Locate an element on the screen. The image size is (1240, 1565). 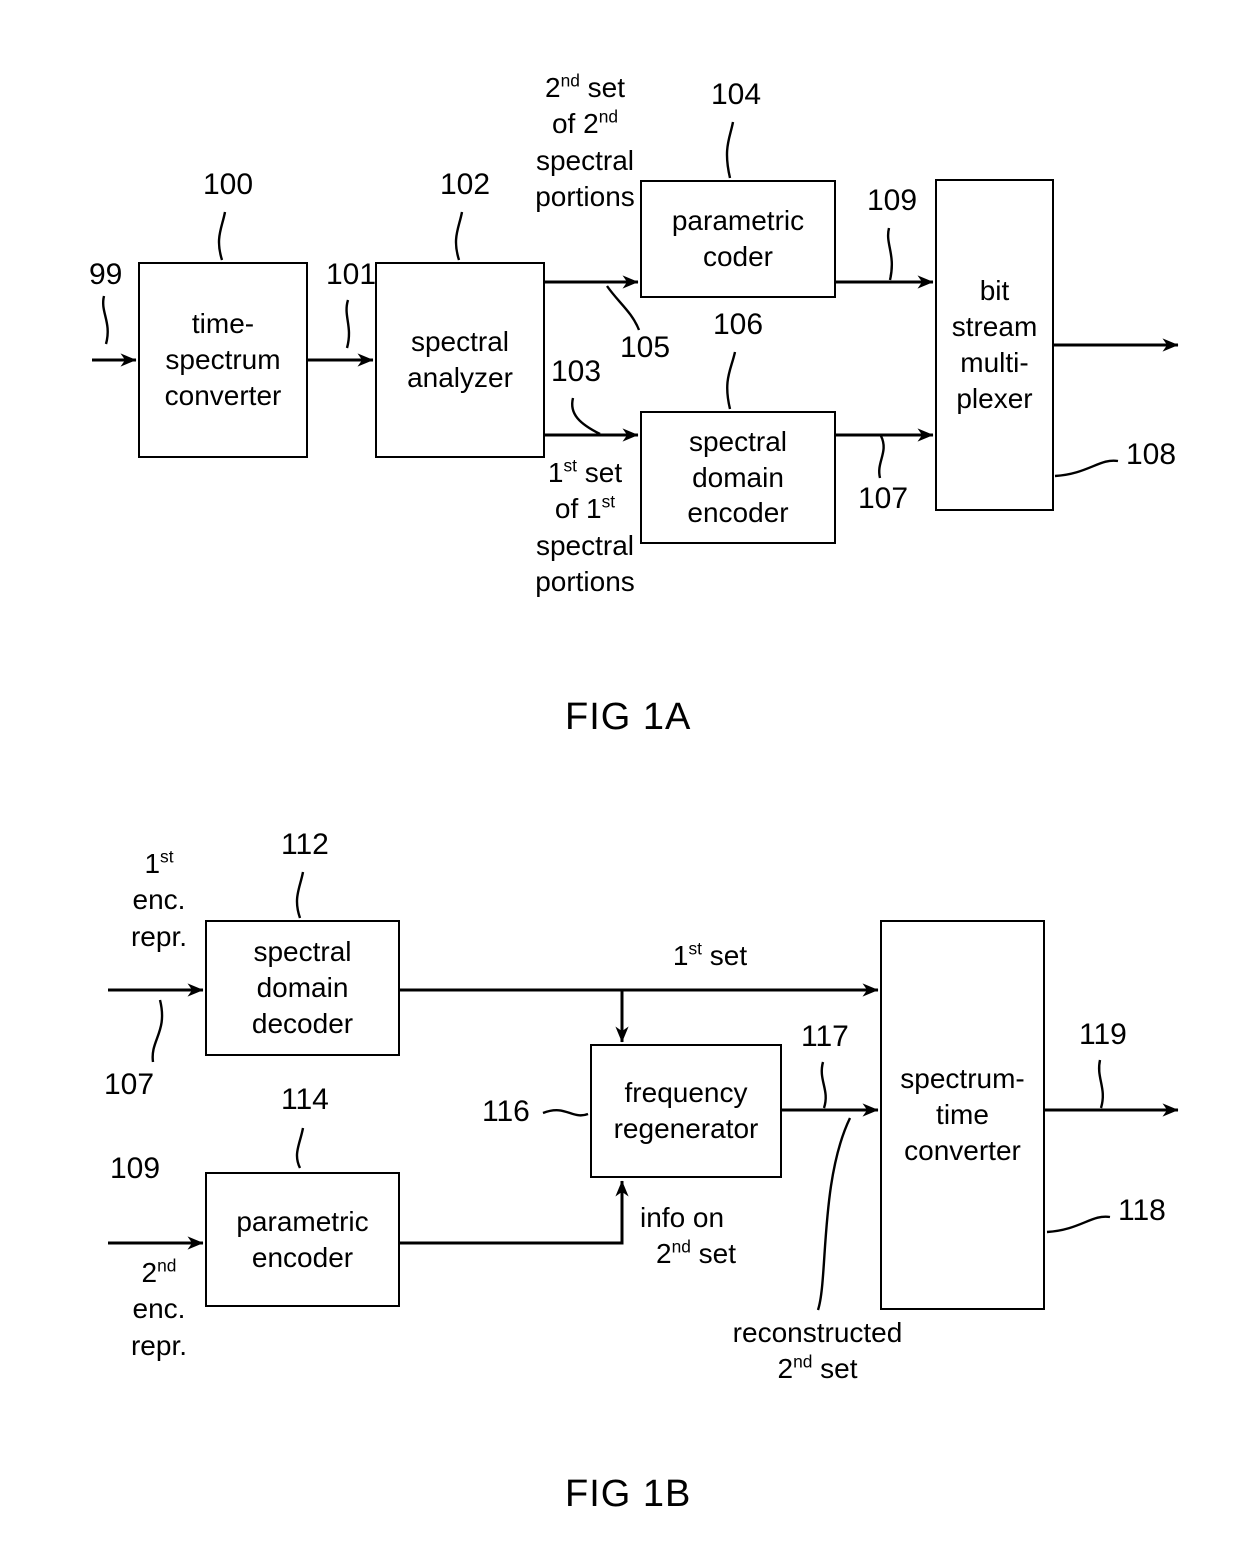
label-line: reconstructed is located at coordinates (817, 1332).